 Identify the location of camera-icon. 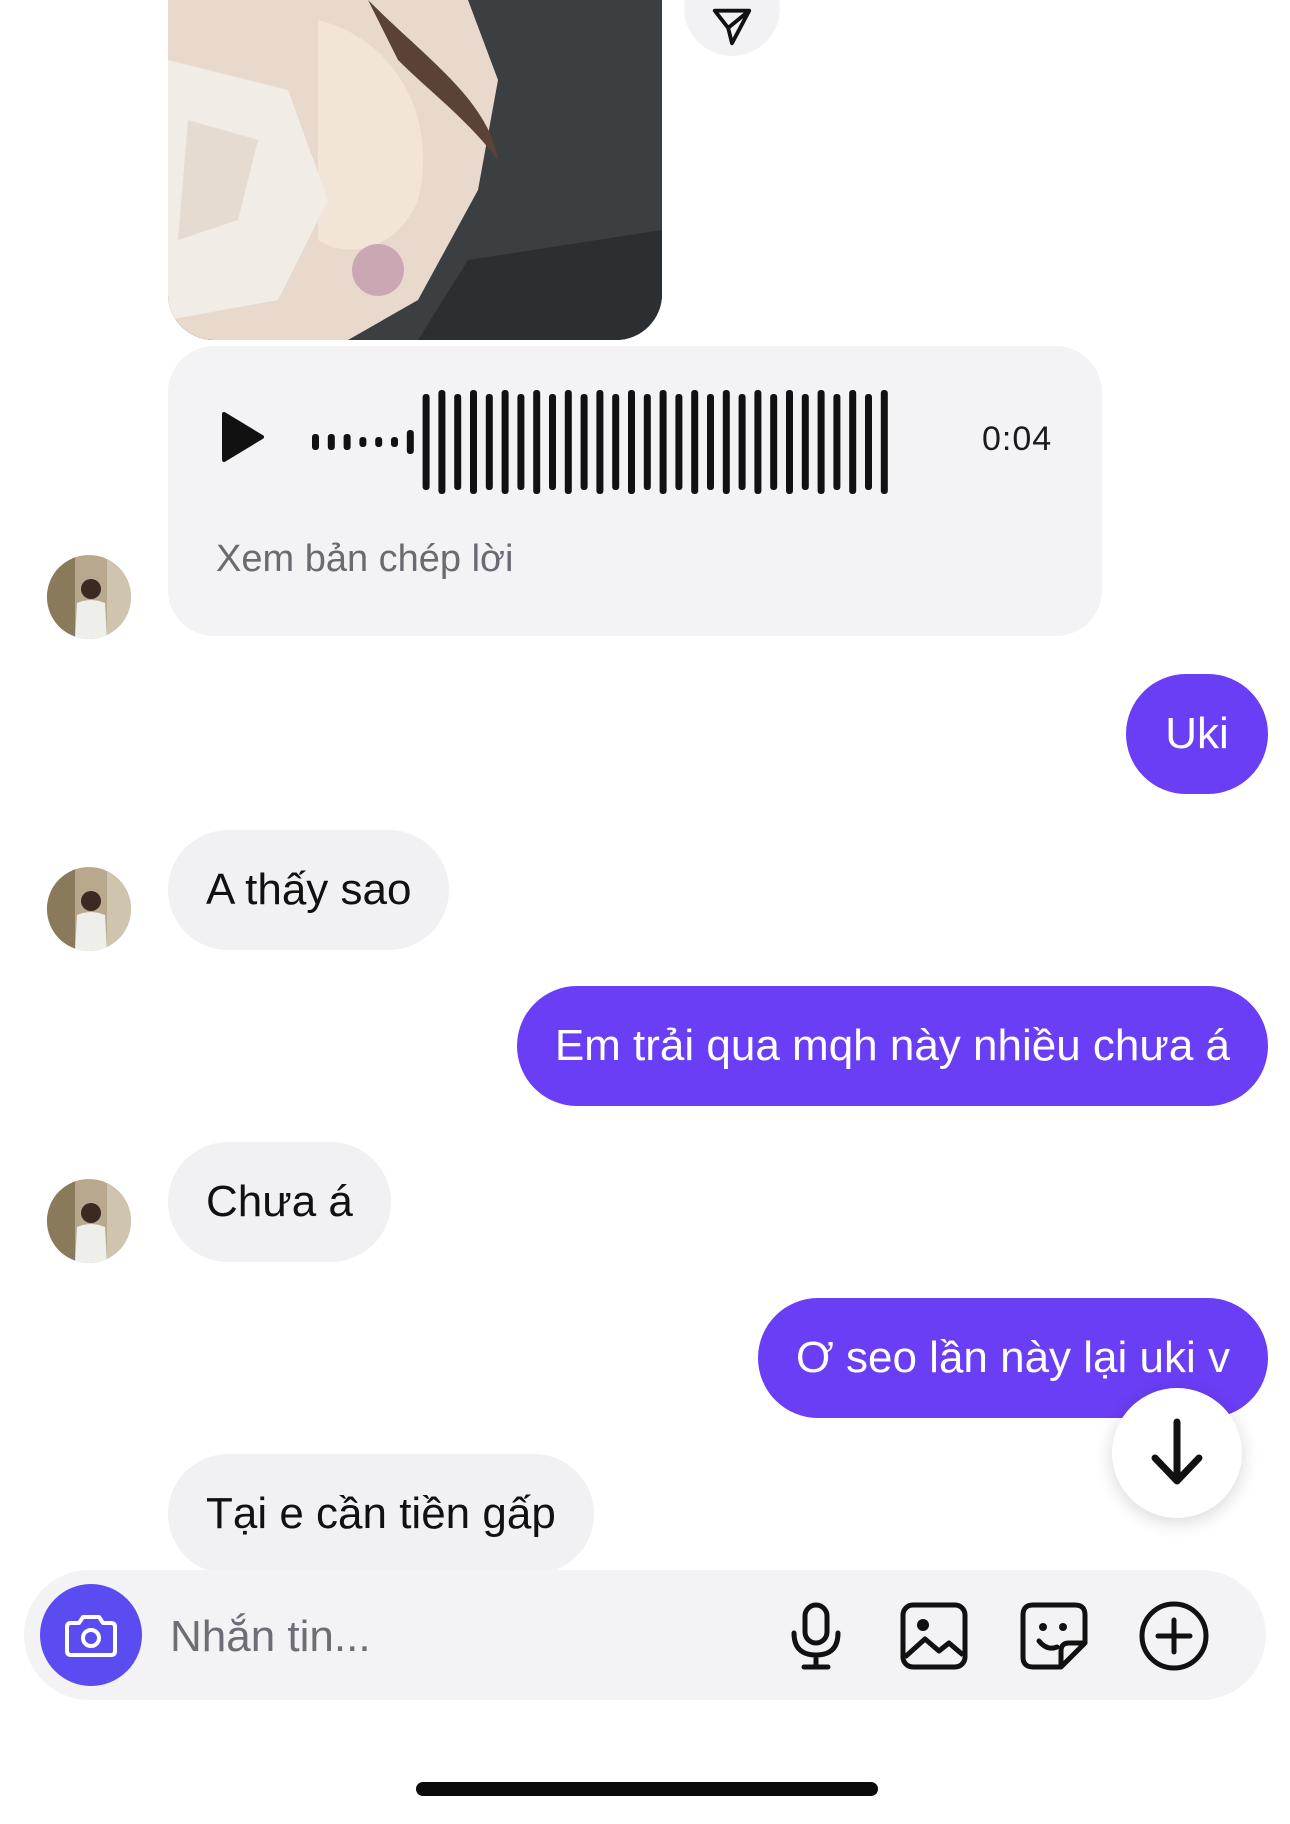
(91, 1636).